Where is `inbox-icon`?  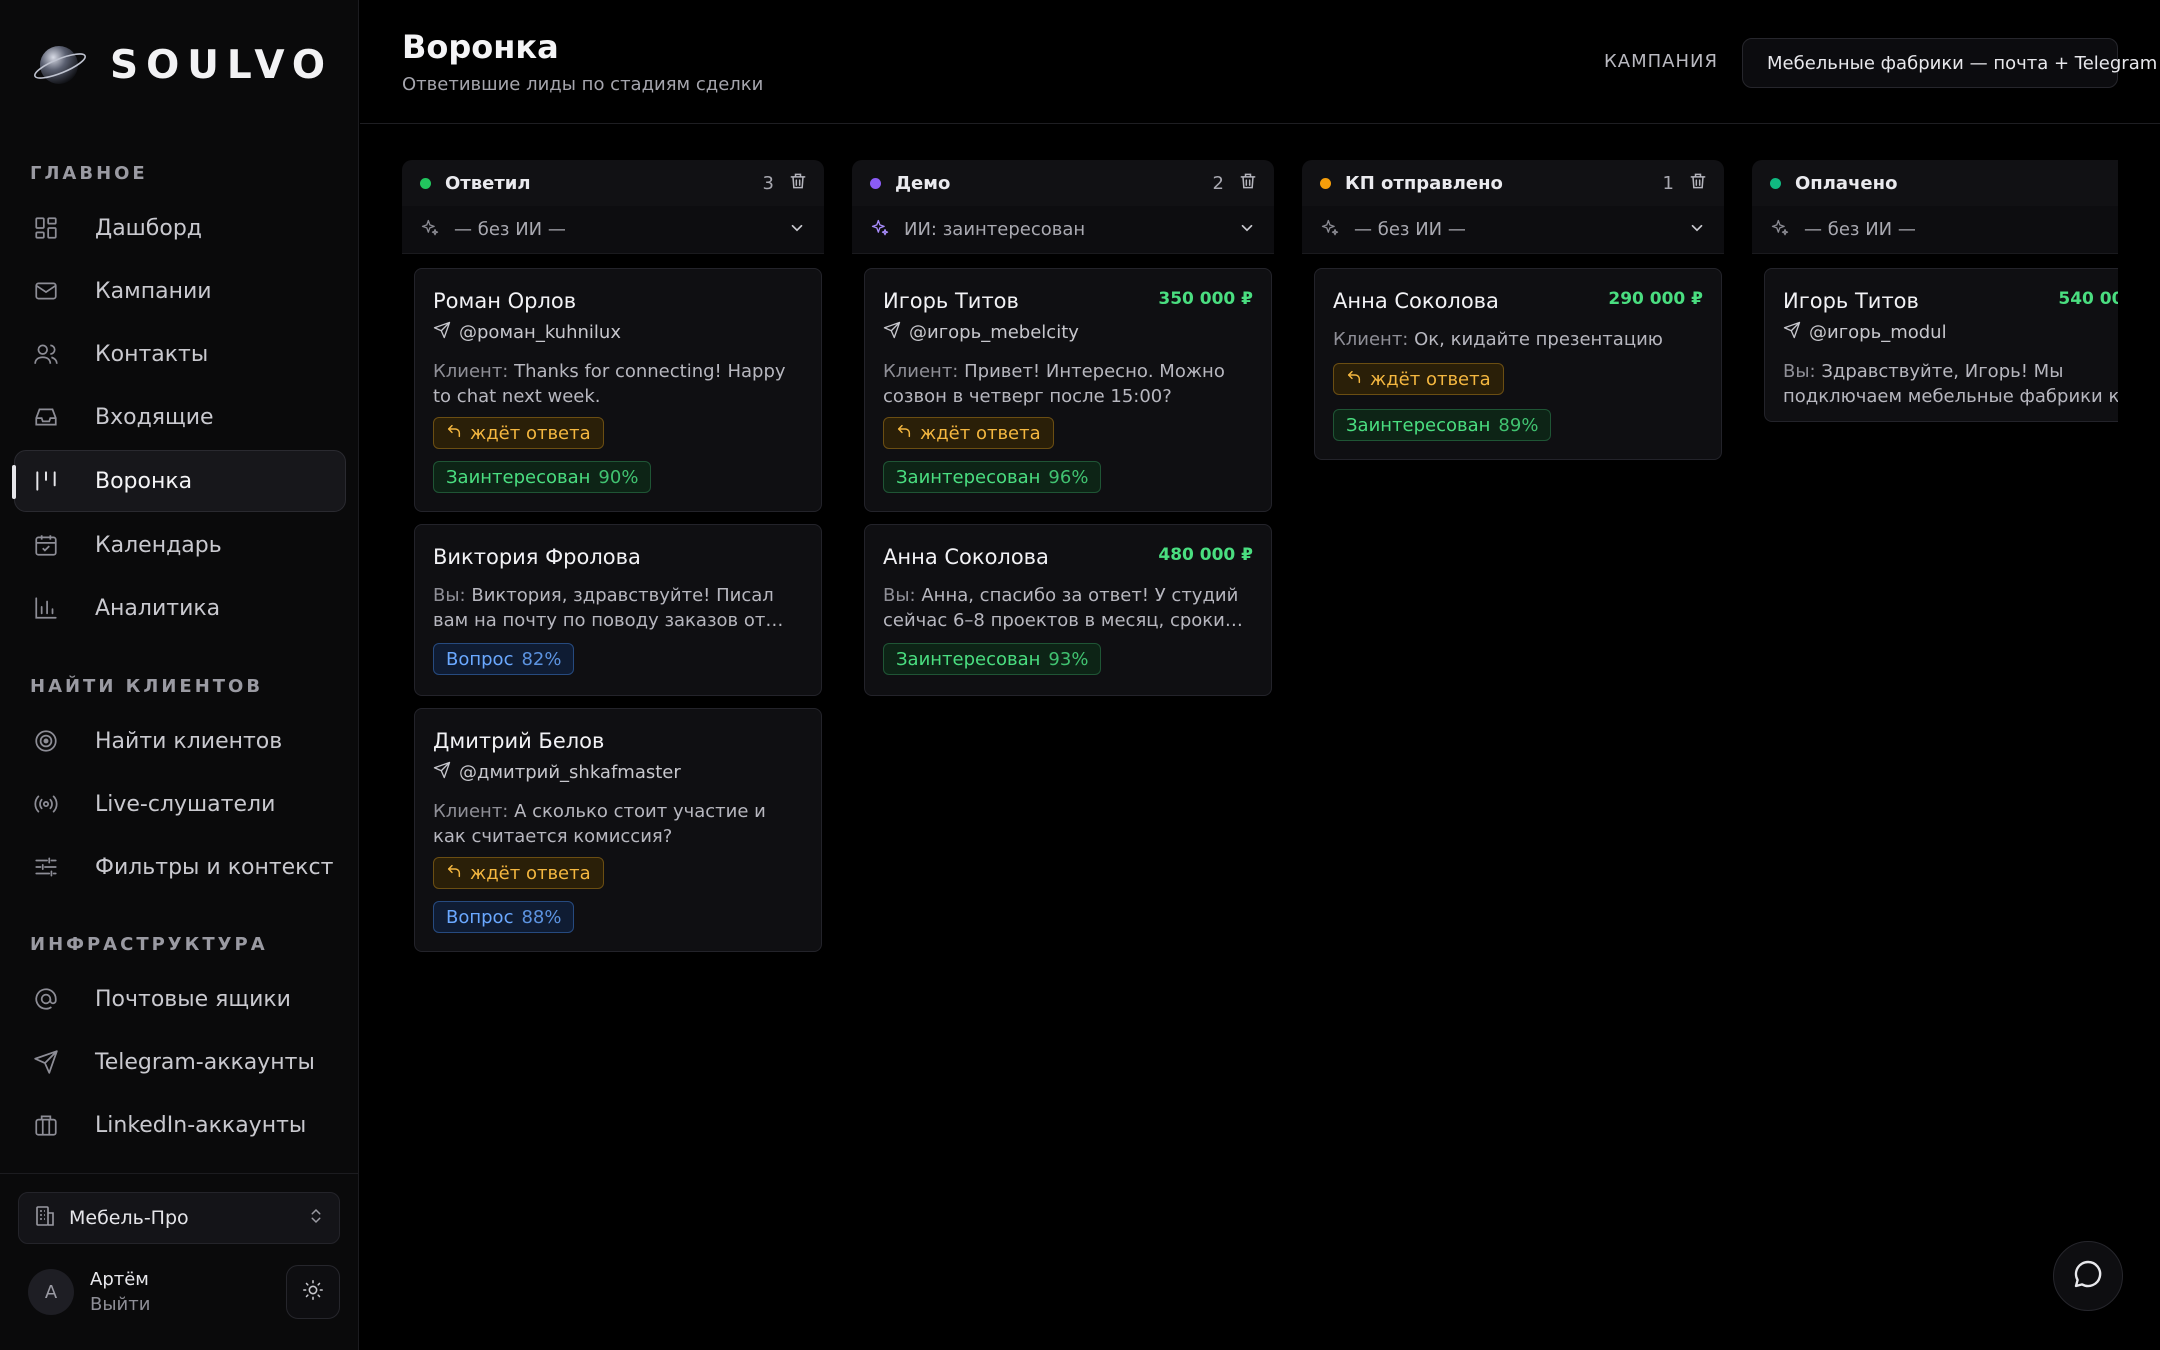 inbox-icon is located at coordinates (46, 417).